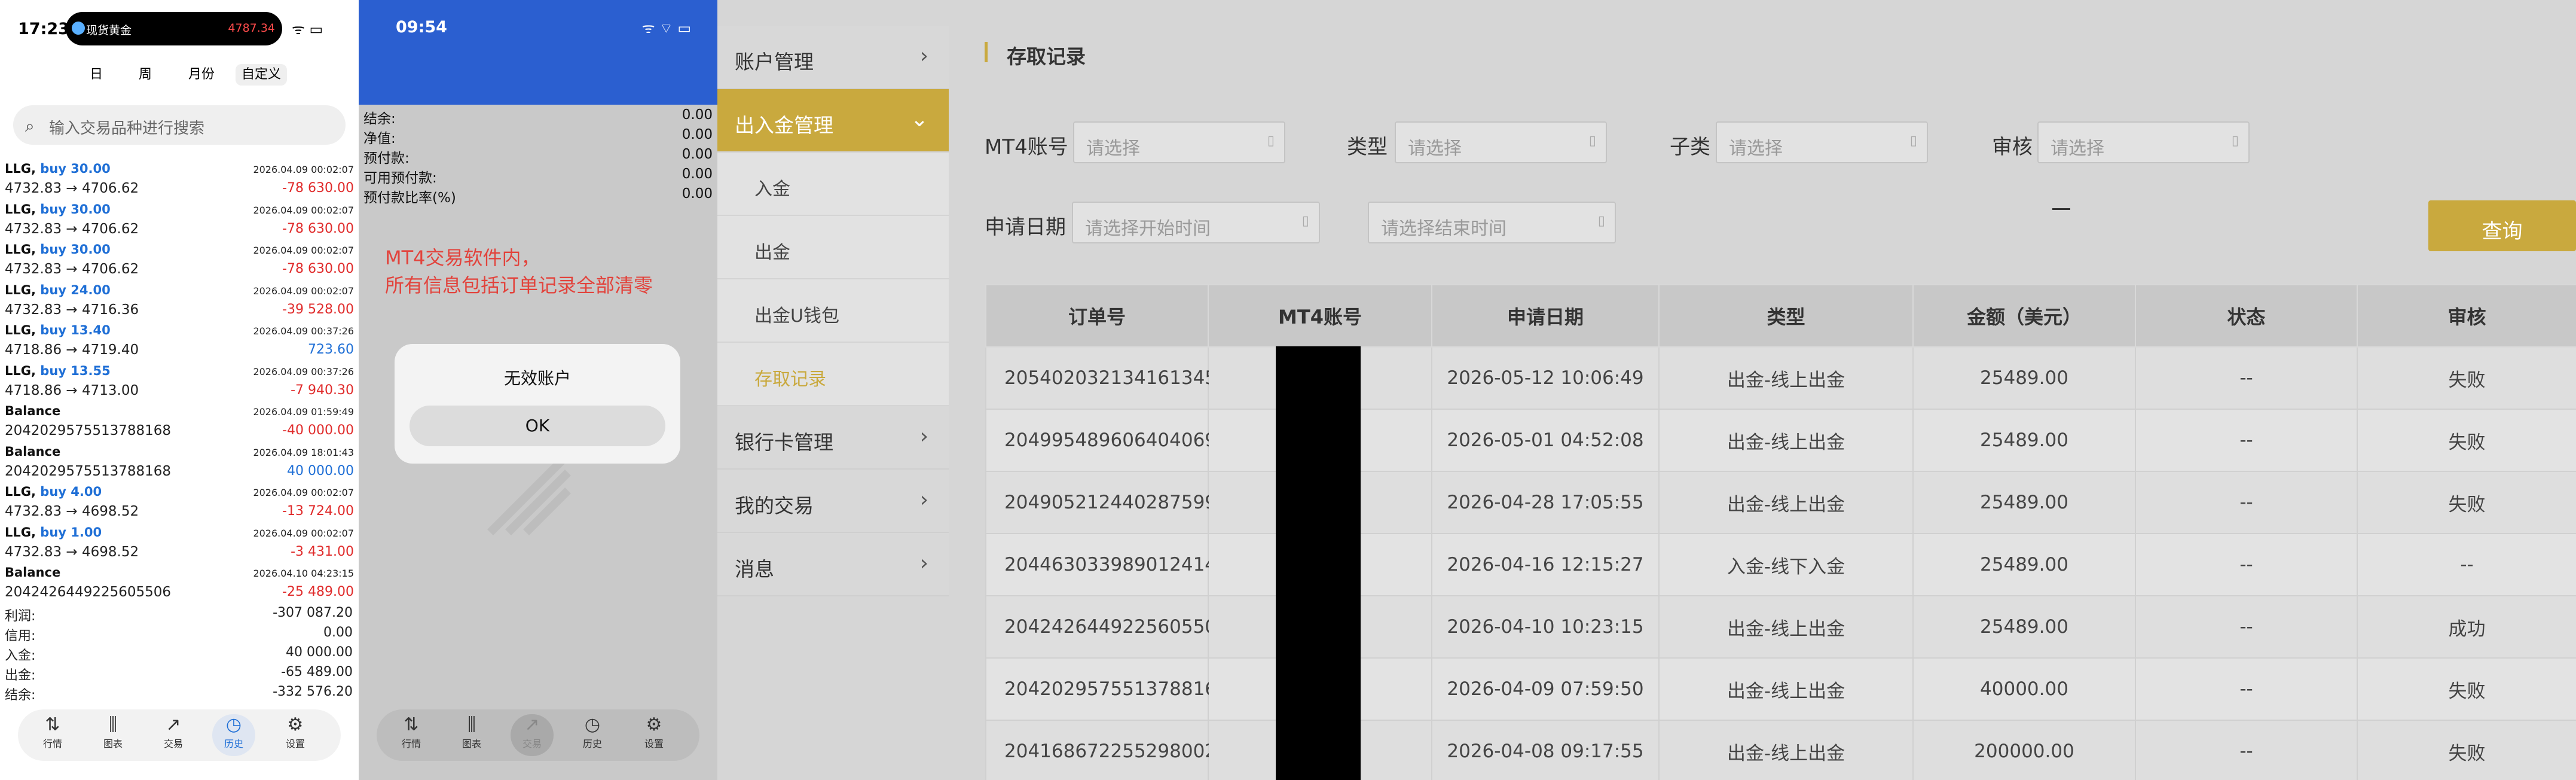 The image size is (2576, 780). I want to click on segment-week: 周, so click(145, 75).